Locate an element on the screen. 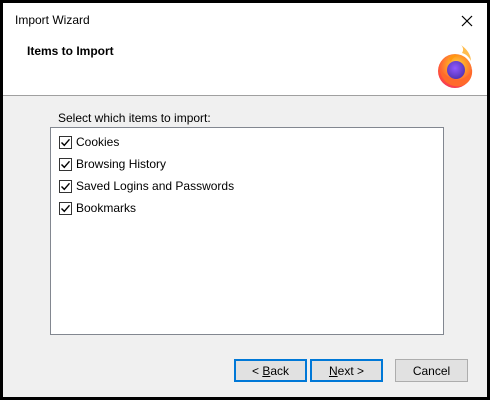  saved-logins-label: Saved Logins and Passwords is located at coordinates (155, 186).